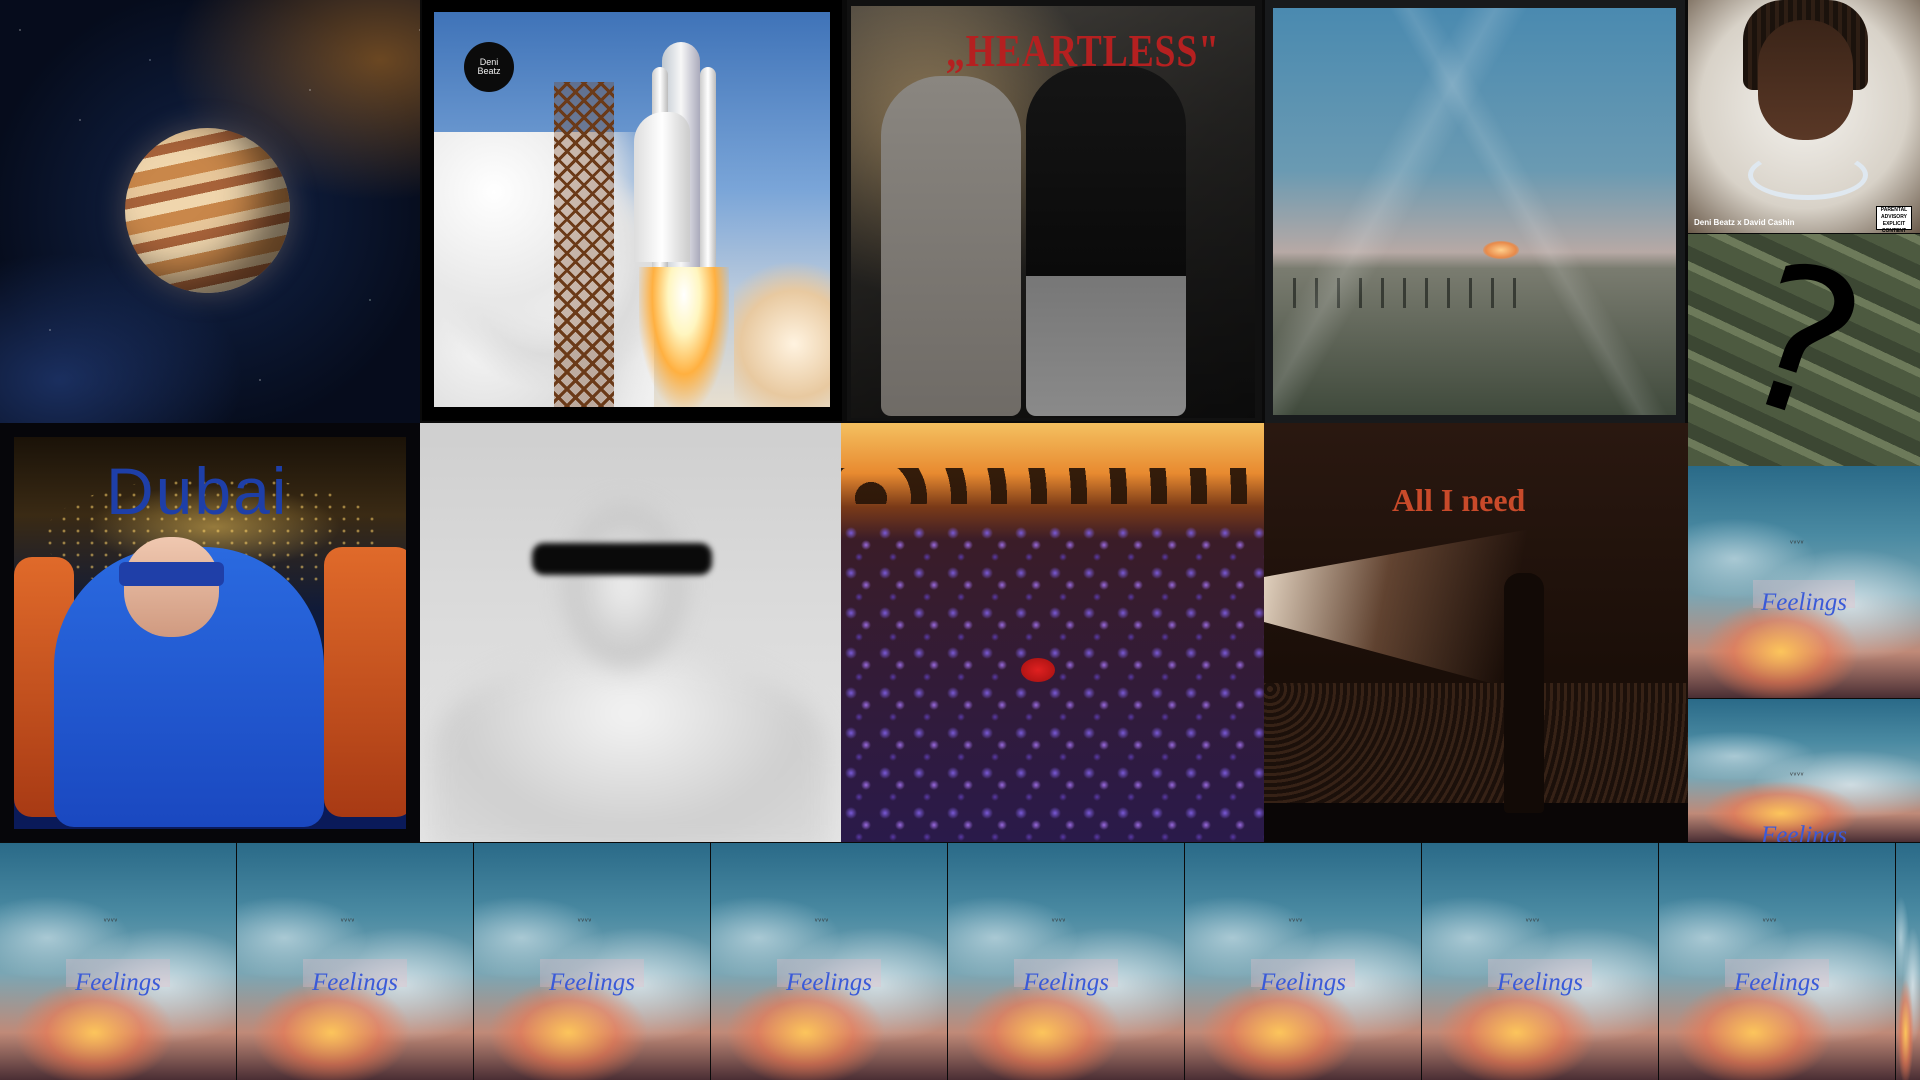  What do you see at coordinates (584, 244) in the screenshot?
I see `launch-tower` at bounding box center [584, 244].